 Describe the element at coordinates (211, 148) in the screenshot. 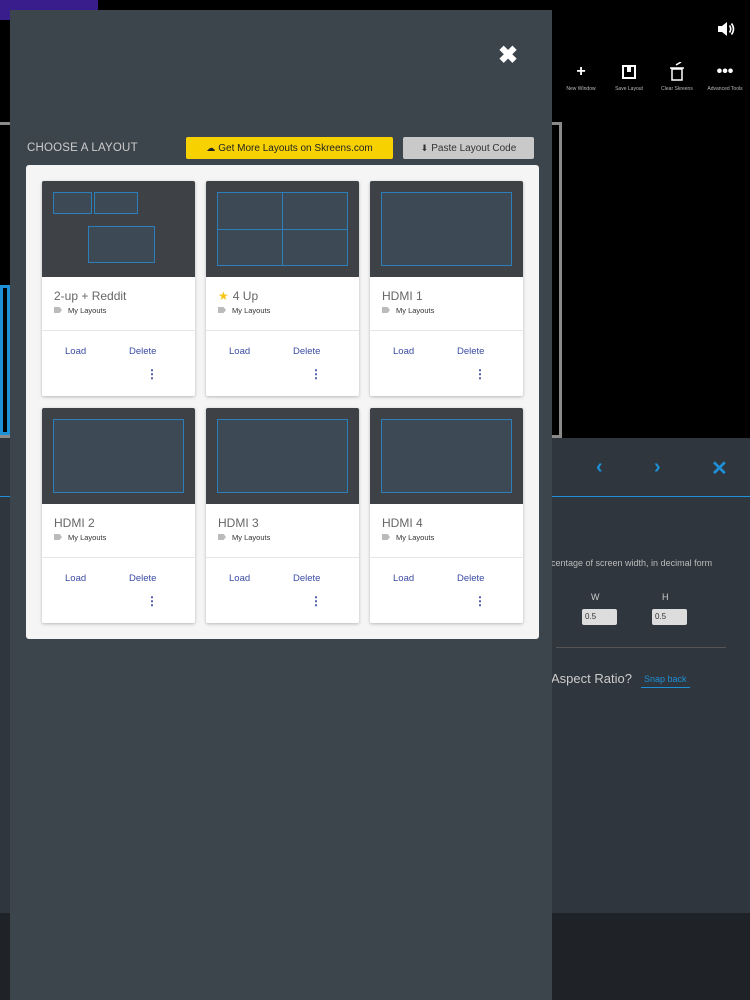

I see `cloud-icon: ☁` at that location.